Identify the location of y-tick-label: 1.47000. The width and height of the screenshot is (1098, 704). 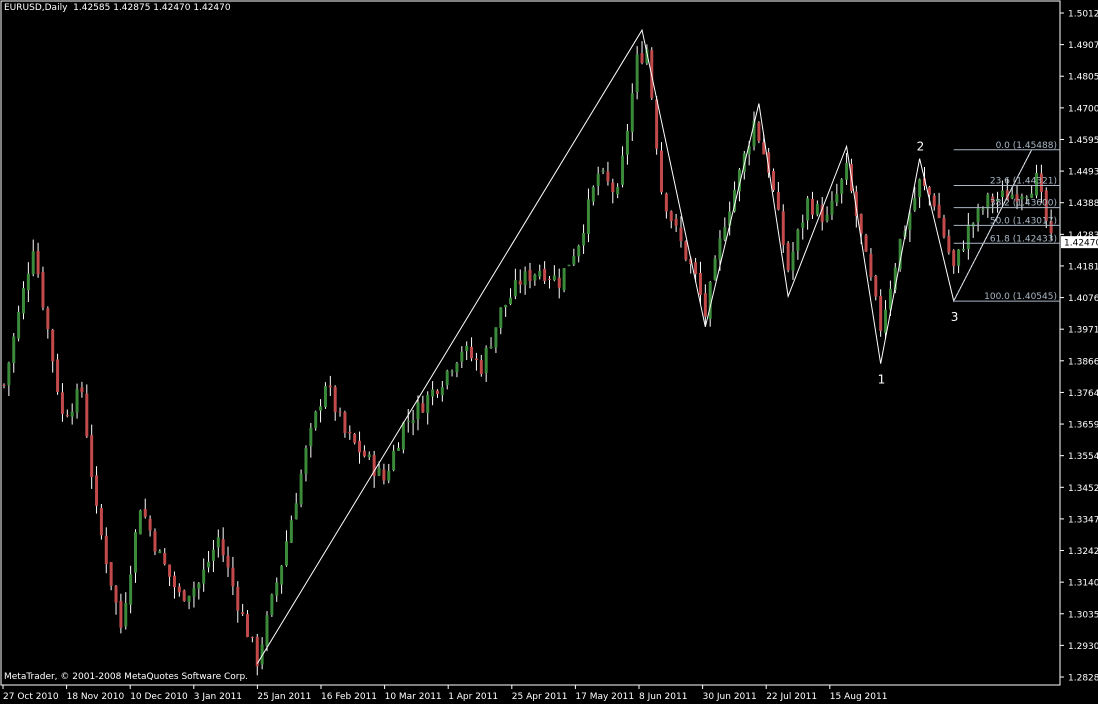
(1083, 109).